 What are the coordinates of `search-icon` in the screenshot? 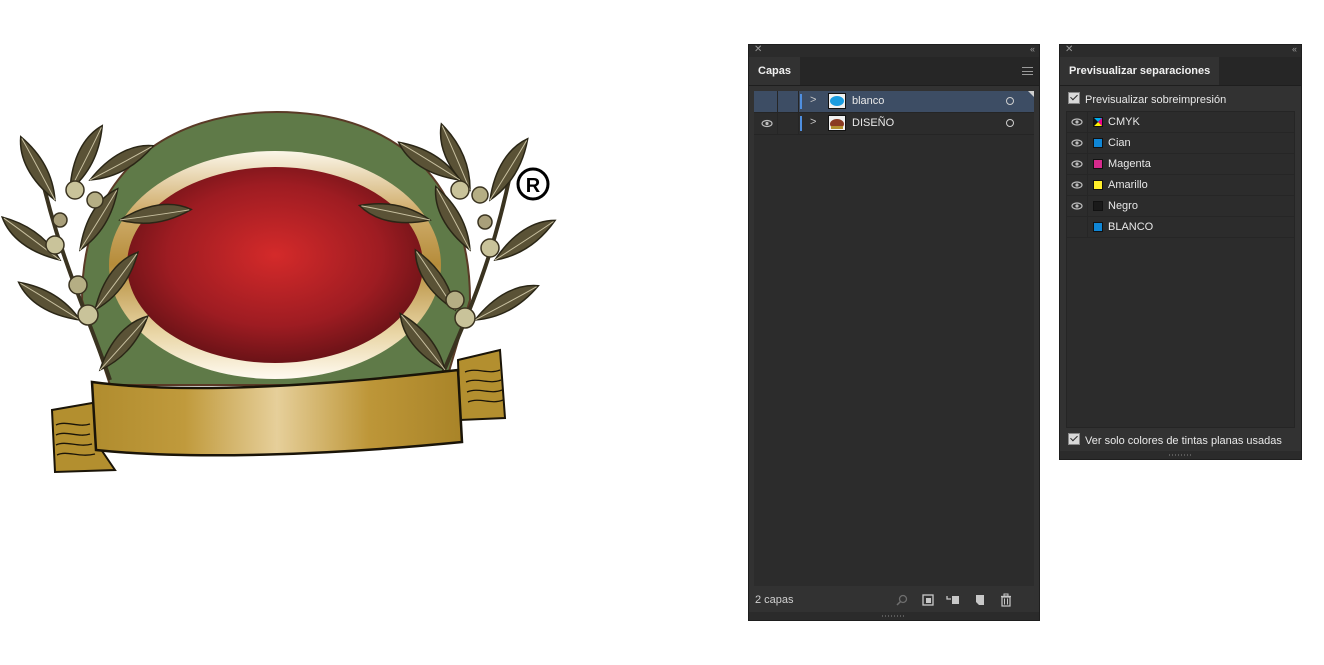 It's located at (902, 600).